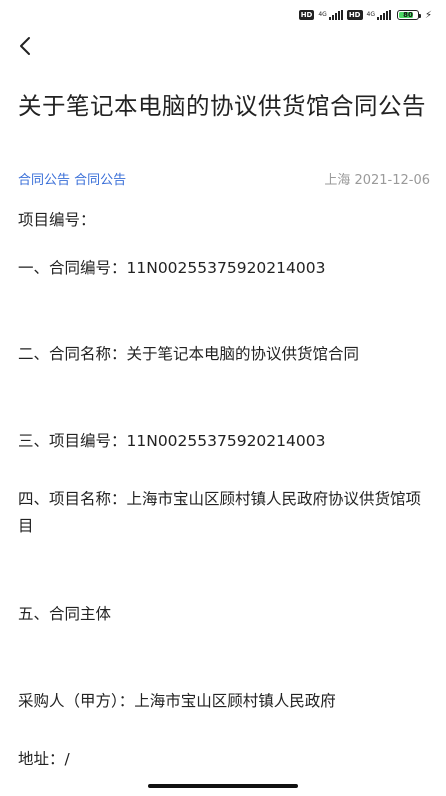  I want to click on battery-level: 80, so click(408, 15).